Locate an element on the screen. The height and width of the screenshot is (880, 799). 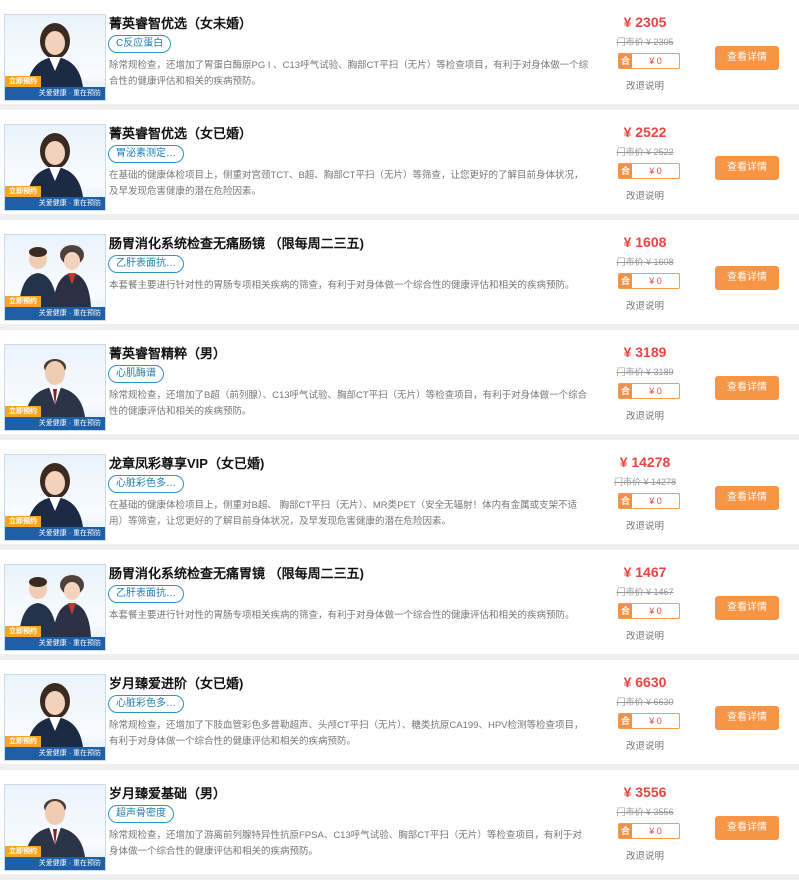
package-title: 菁英睿智优选（女未婚） is located at coordinates (180, 22).